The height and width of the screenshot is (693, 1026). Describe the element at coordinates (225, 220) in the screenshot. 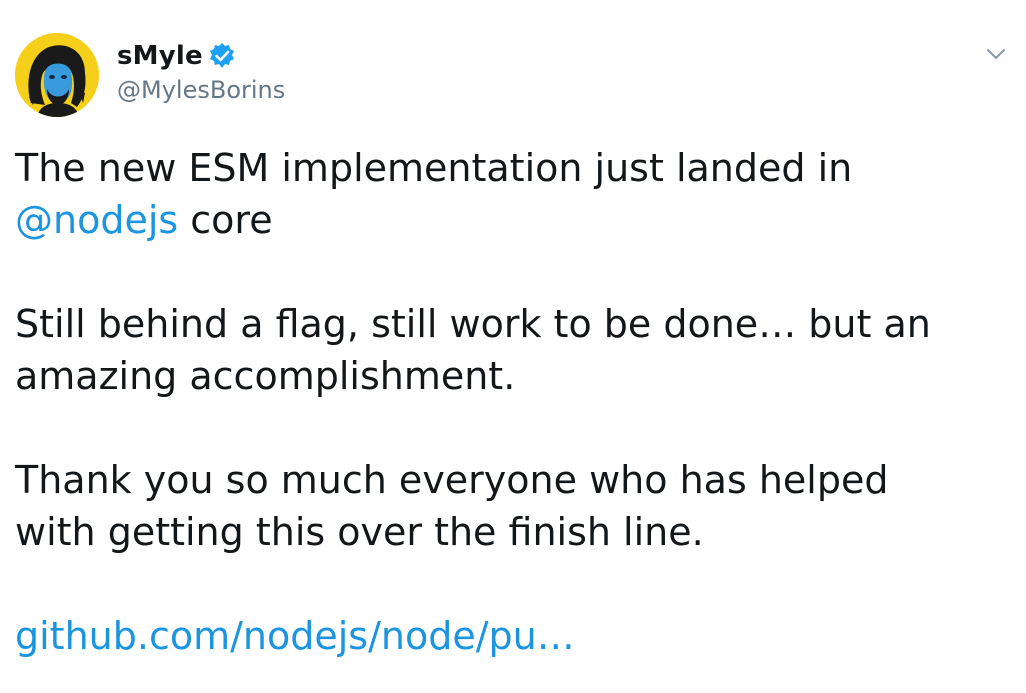

I see `tweet-line-2-text: core` at that location.